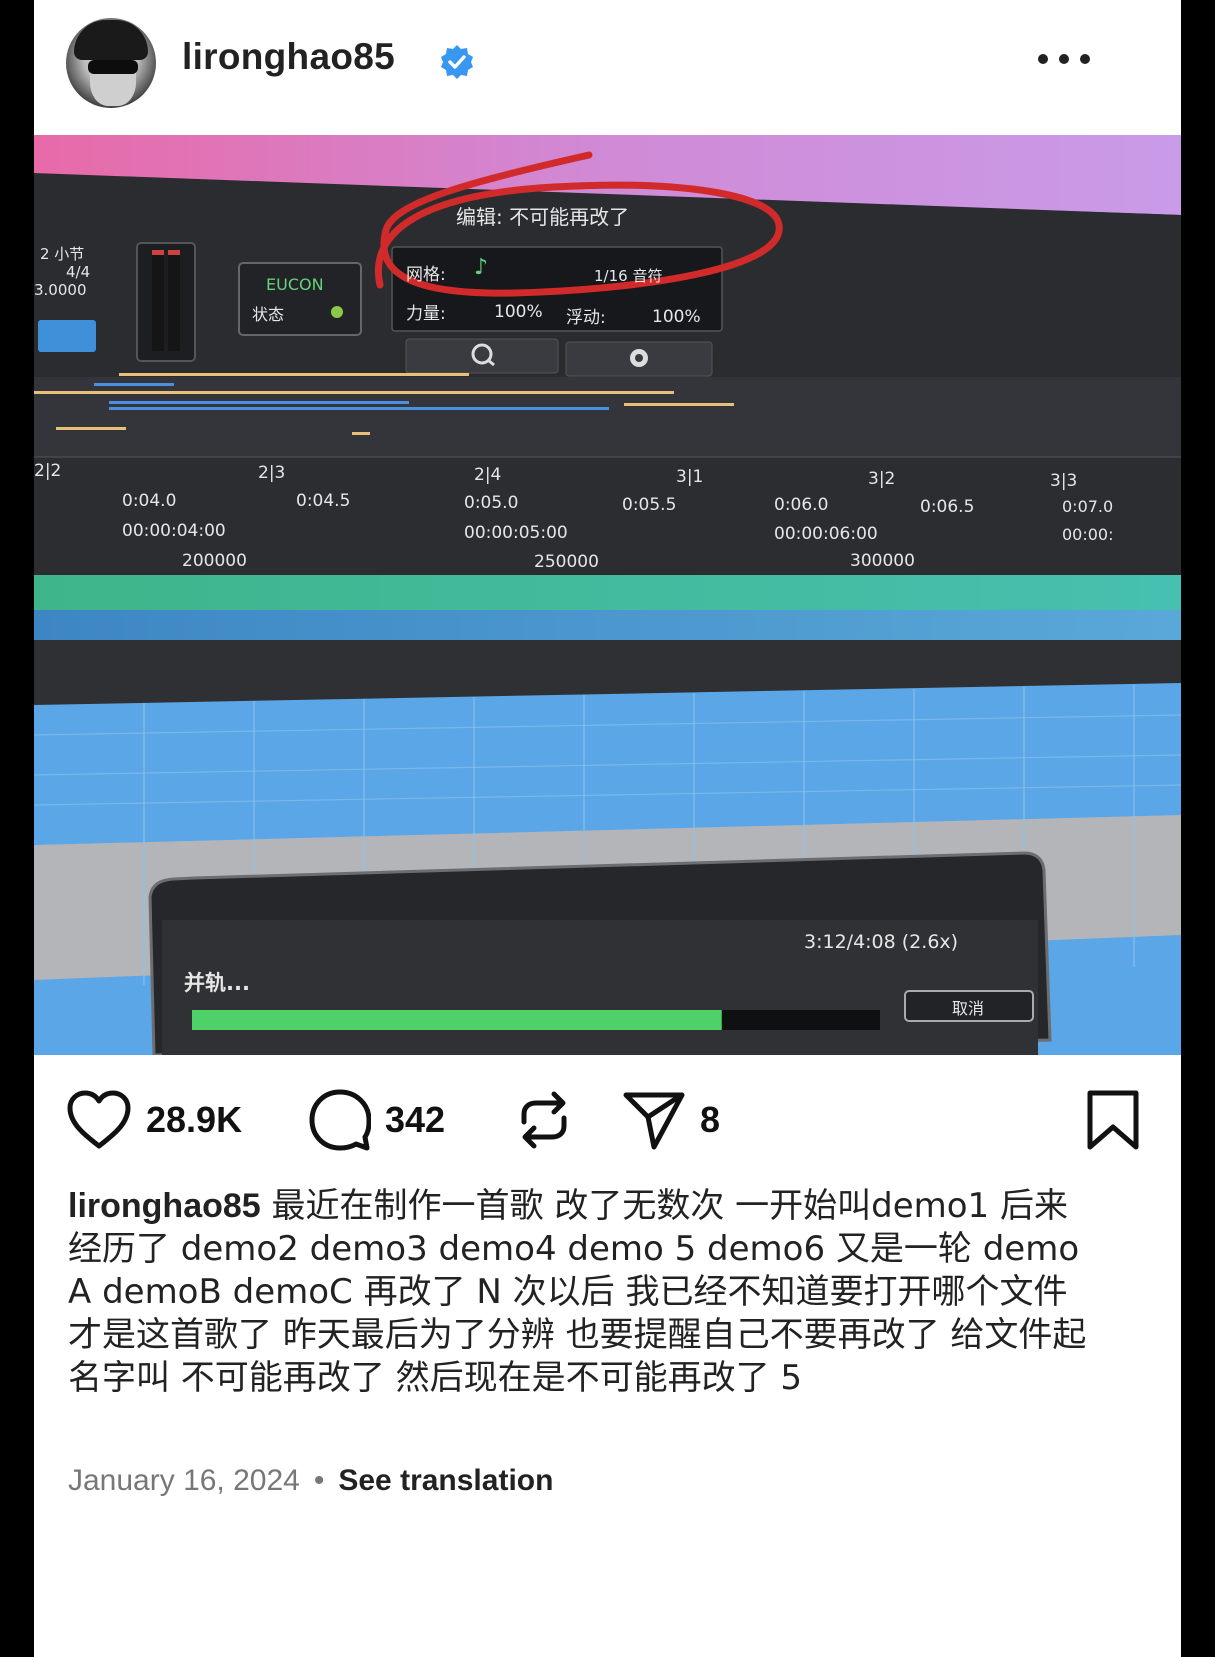  What do you see at coordinates (268, 314) in the screenshot?
I see `status-label: 状态` at bounding box center [268, 314].